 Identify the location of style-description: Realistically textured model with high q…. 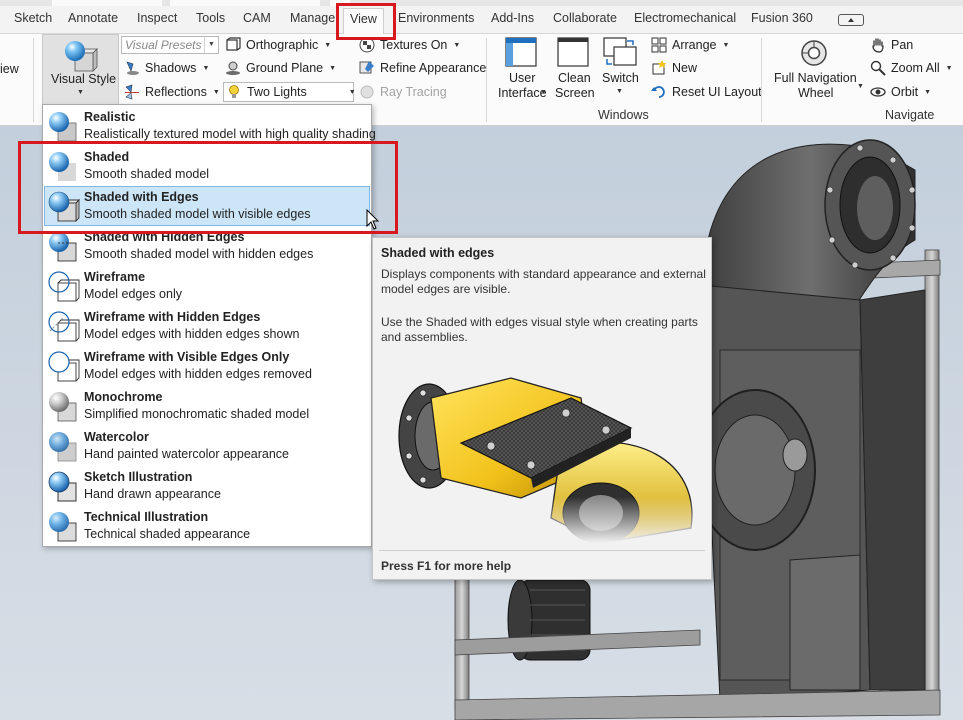
(230, 134).